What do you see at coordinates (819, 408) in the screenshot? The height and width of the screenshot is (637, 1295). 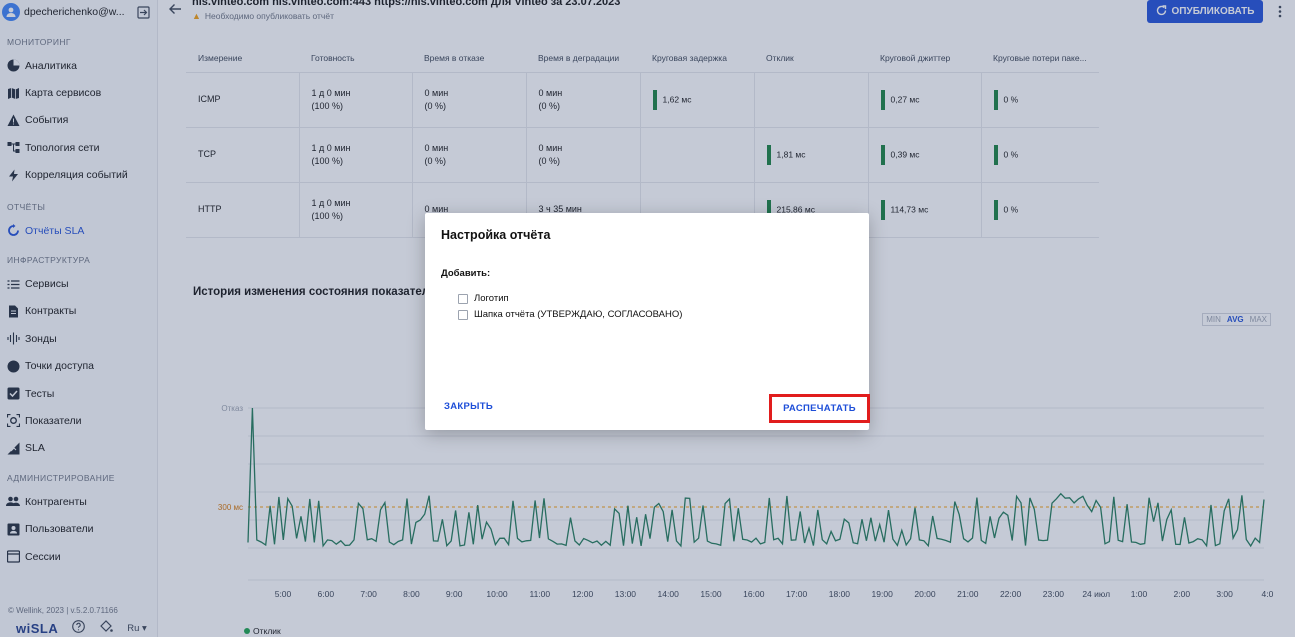 I see `print-button: РАСПЕЧАТАТЬ` at bounding box center [819, 408].